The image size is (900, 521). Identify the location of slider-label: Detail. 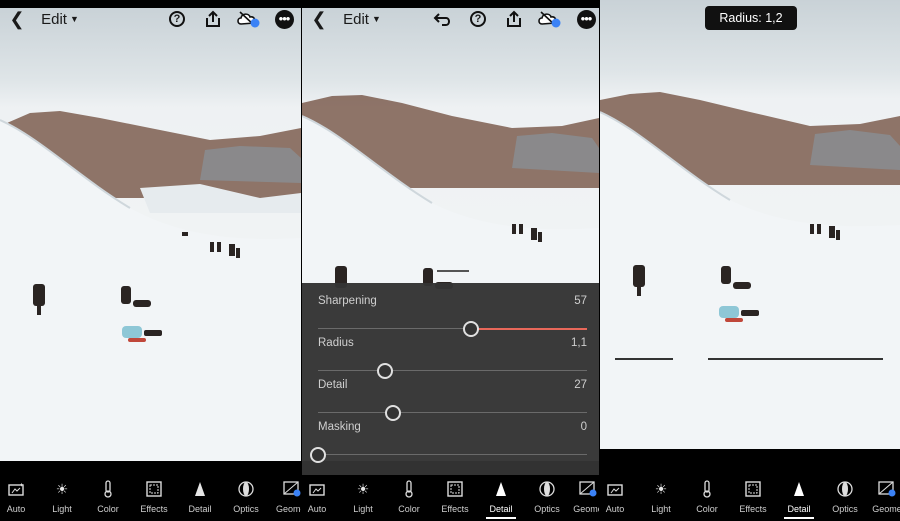
(333, 385).